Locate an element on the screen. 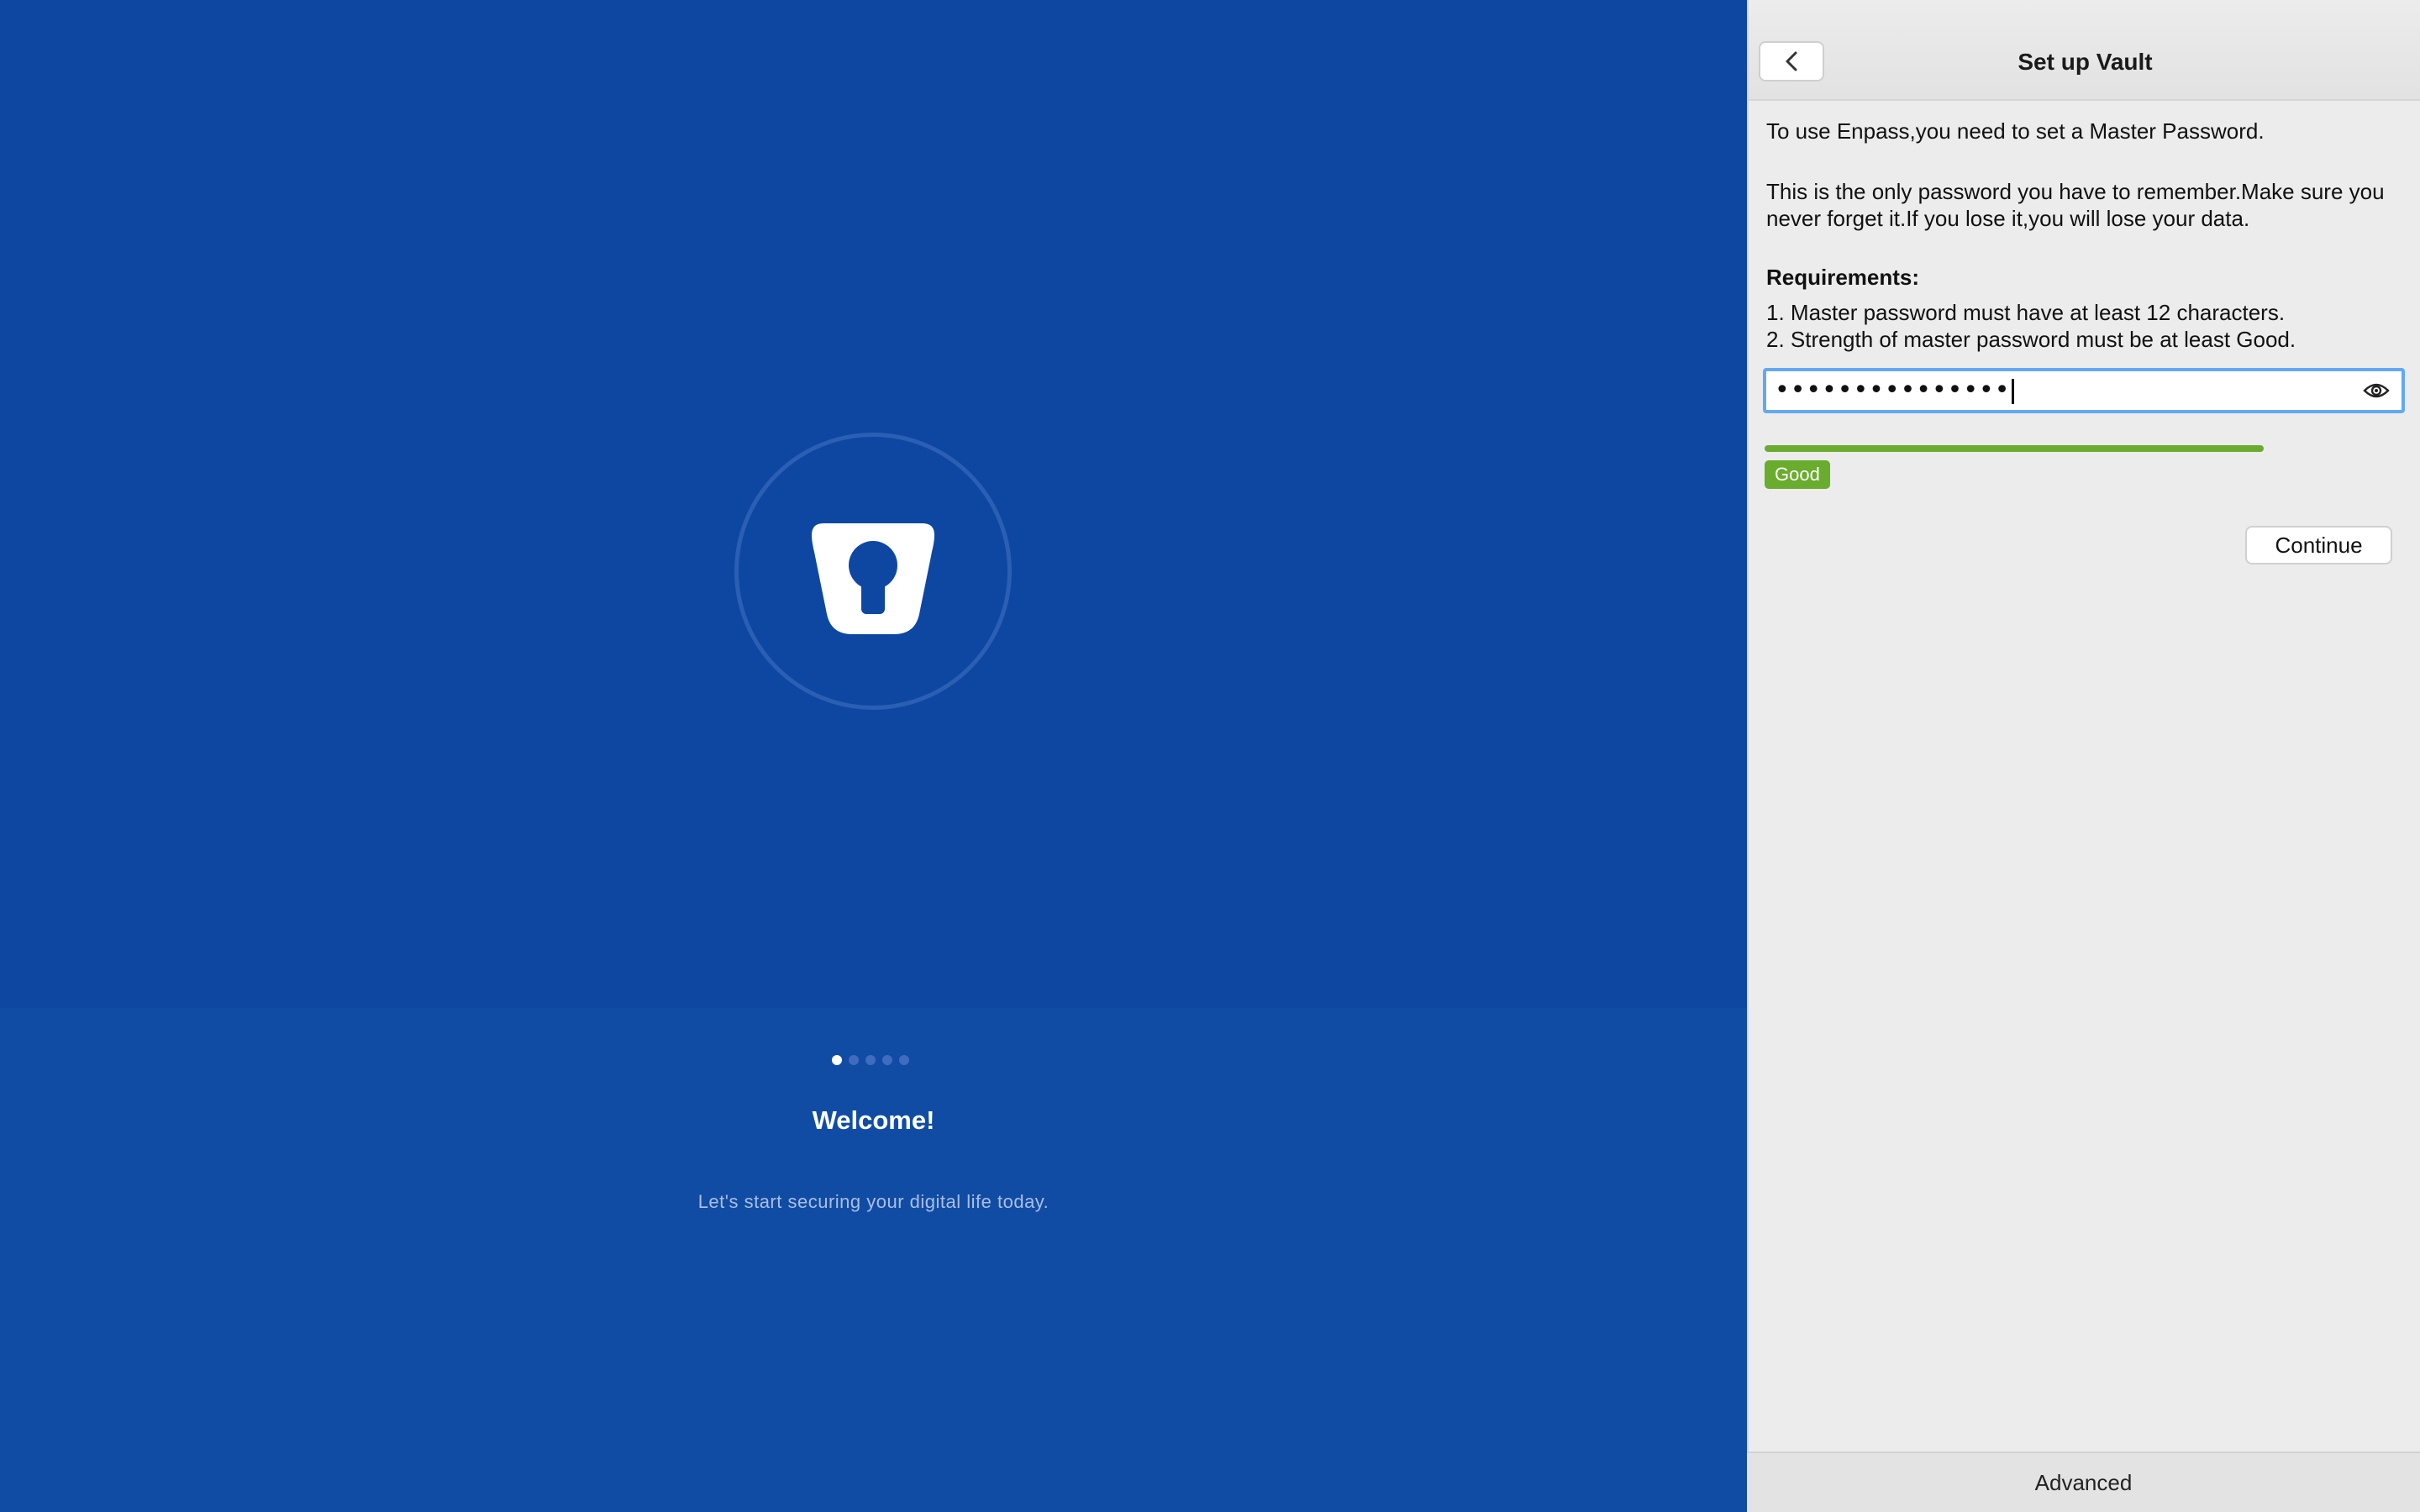  requirements-title: Requirements: is located at coordinates (1843, 277).